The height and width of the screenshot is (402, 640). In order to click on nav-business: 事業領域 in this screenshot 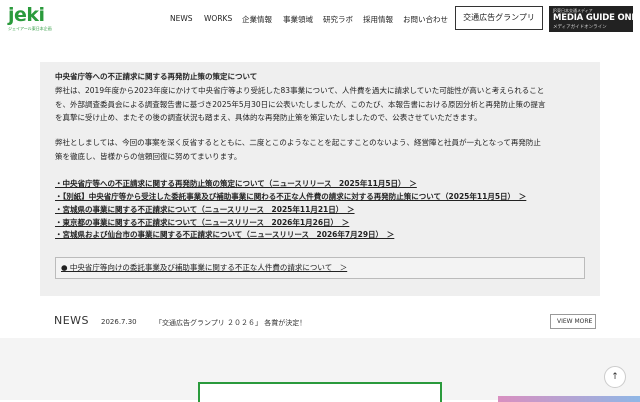, I will do `click(298, 19)`.